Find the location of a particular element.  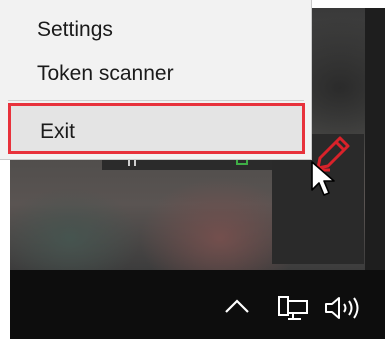

desktop-edge is located at coordinates (375, 139).